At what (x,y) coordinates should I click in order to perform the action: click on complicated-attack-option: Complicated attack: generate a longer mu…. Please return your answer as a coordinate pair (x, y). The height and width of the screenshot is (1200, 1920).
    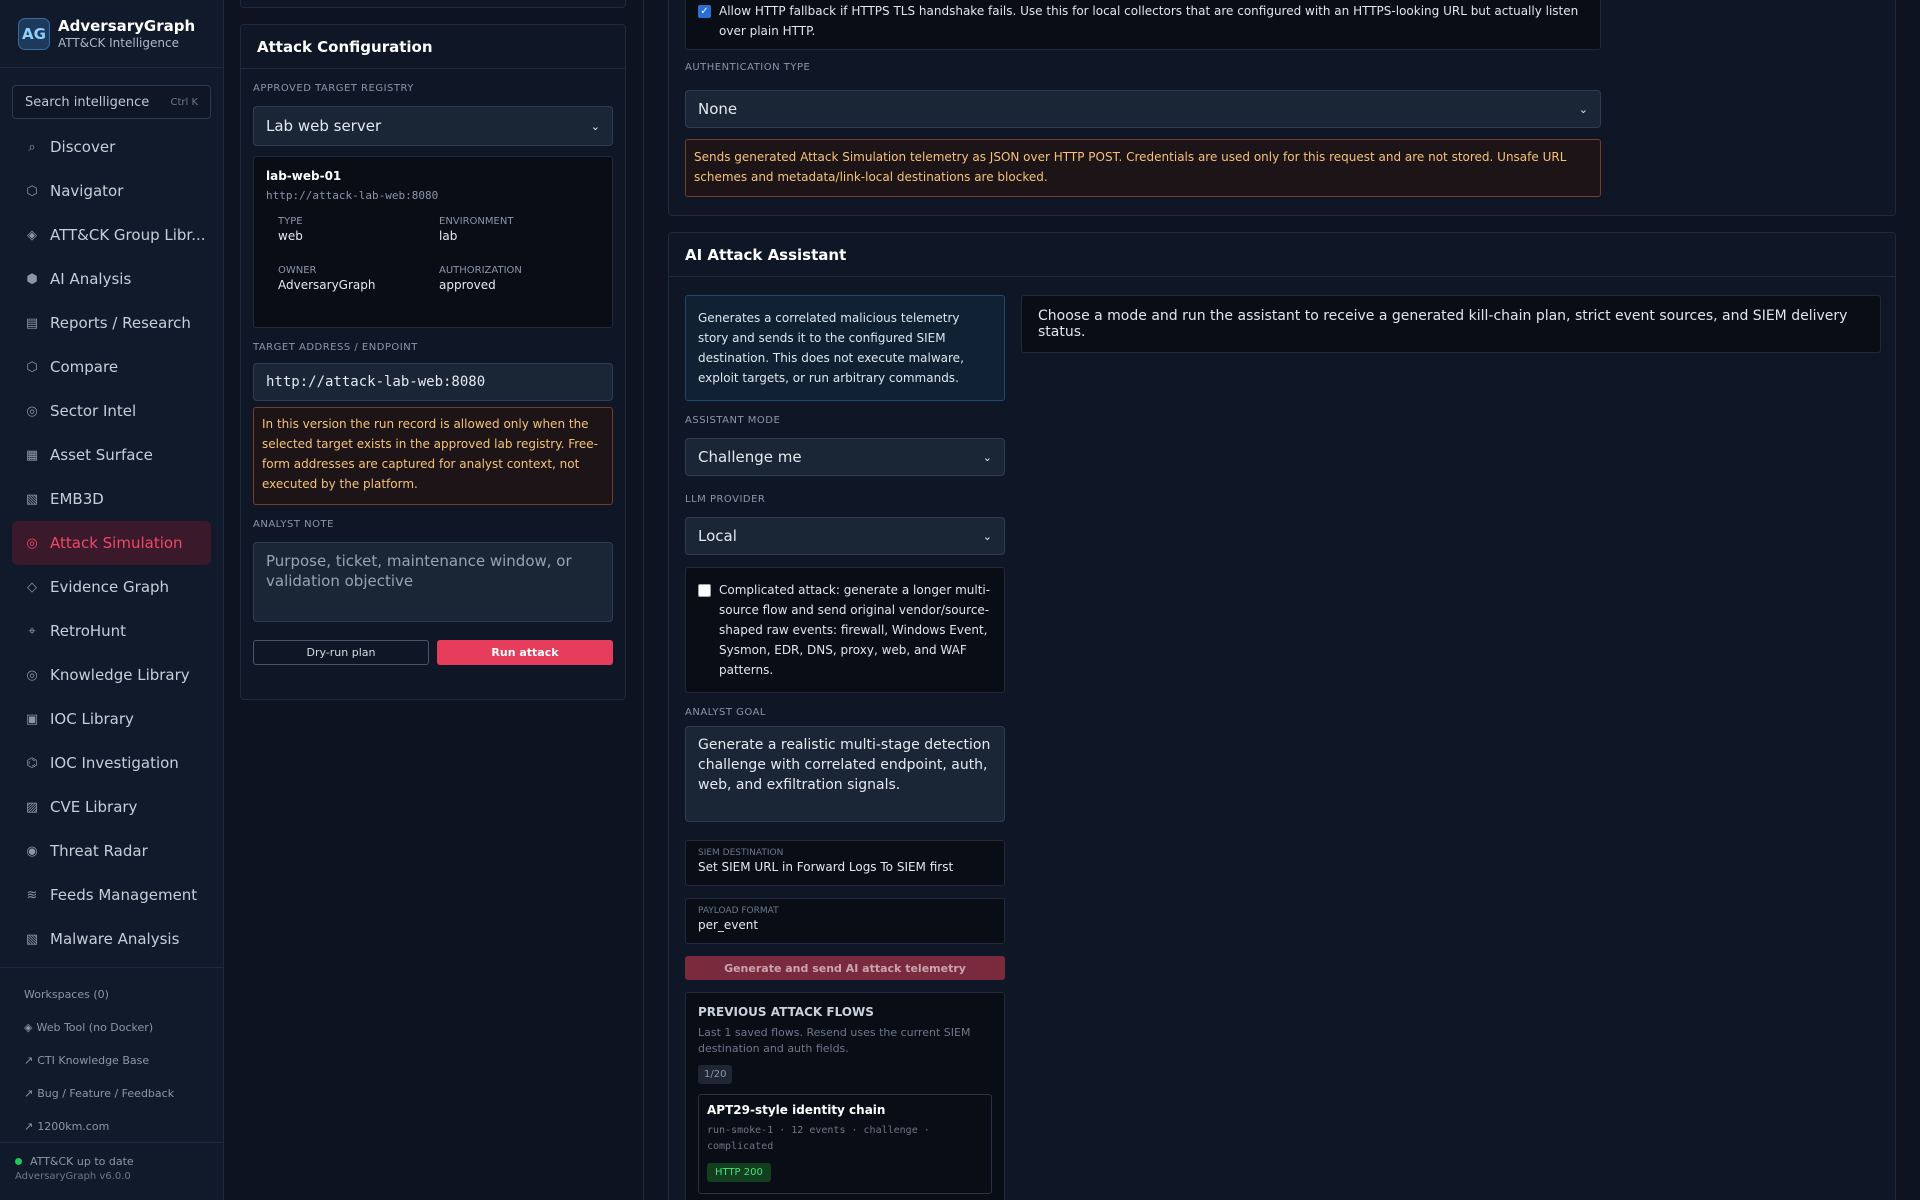
    Looking at the image, I should click on (845, 630).